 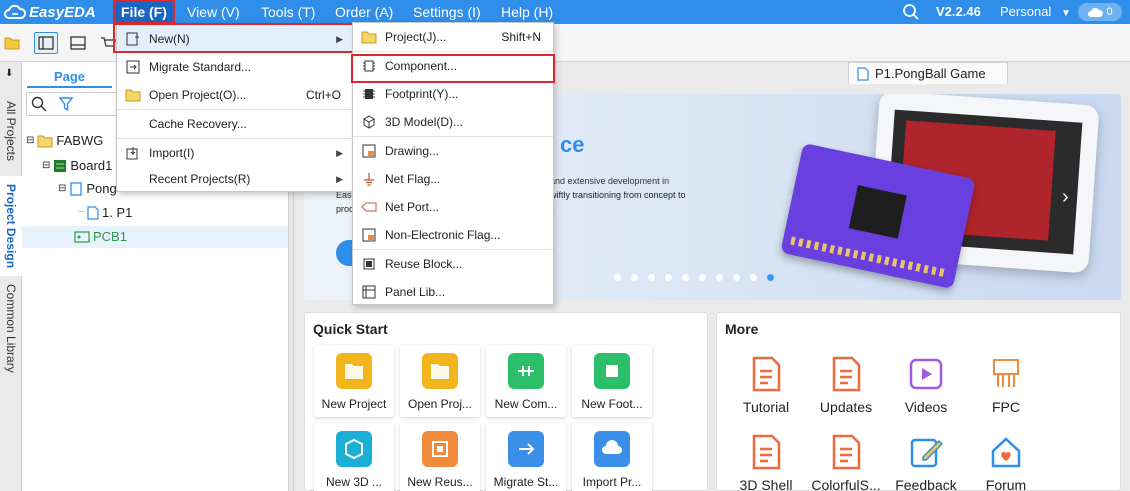 I want to click on menu-item-project-j: Project(J)... Shift+N, so click(x=453, y=37).